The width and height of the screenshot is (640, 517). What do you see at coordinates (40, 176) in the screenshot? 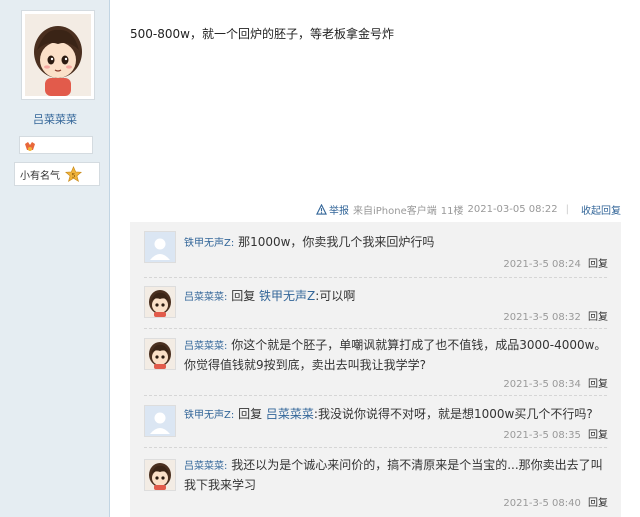
I see `rank-label: 小有名气` at bounding box center [40, 176].